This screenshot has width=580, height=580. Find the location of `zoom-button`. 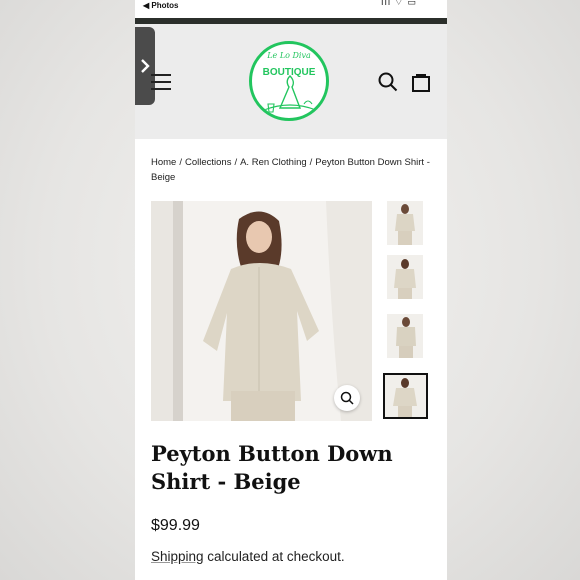

zoom-button is located at coordinates (347, 398).